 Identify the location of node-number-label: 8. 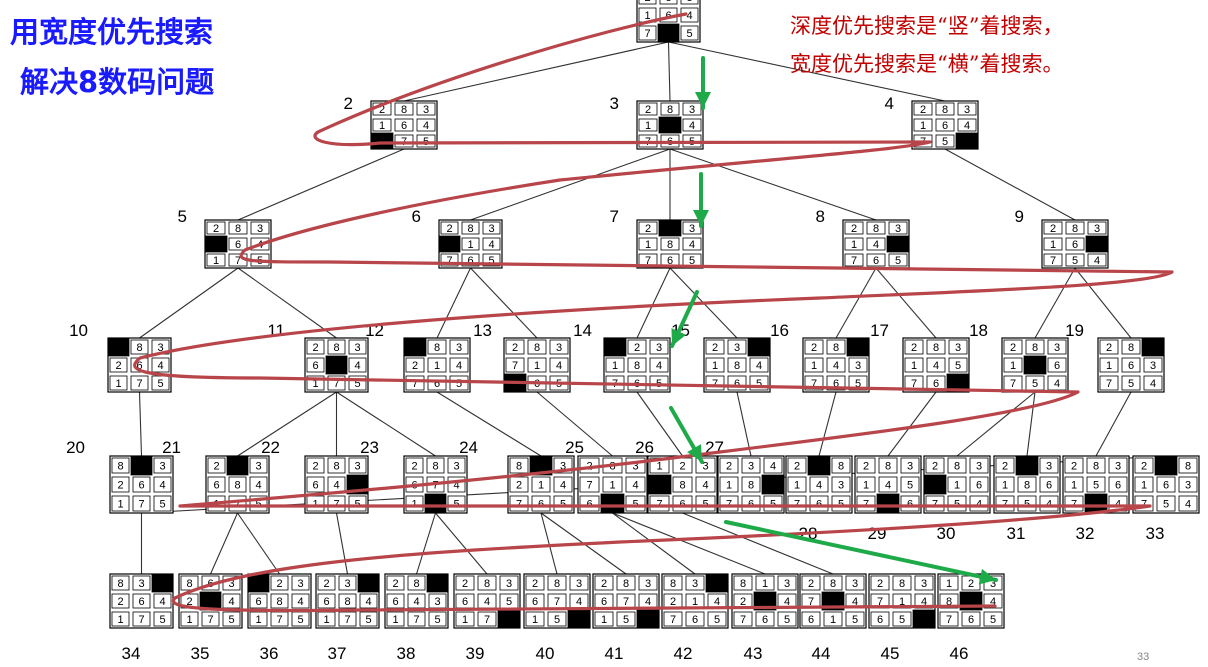
(820, 216).